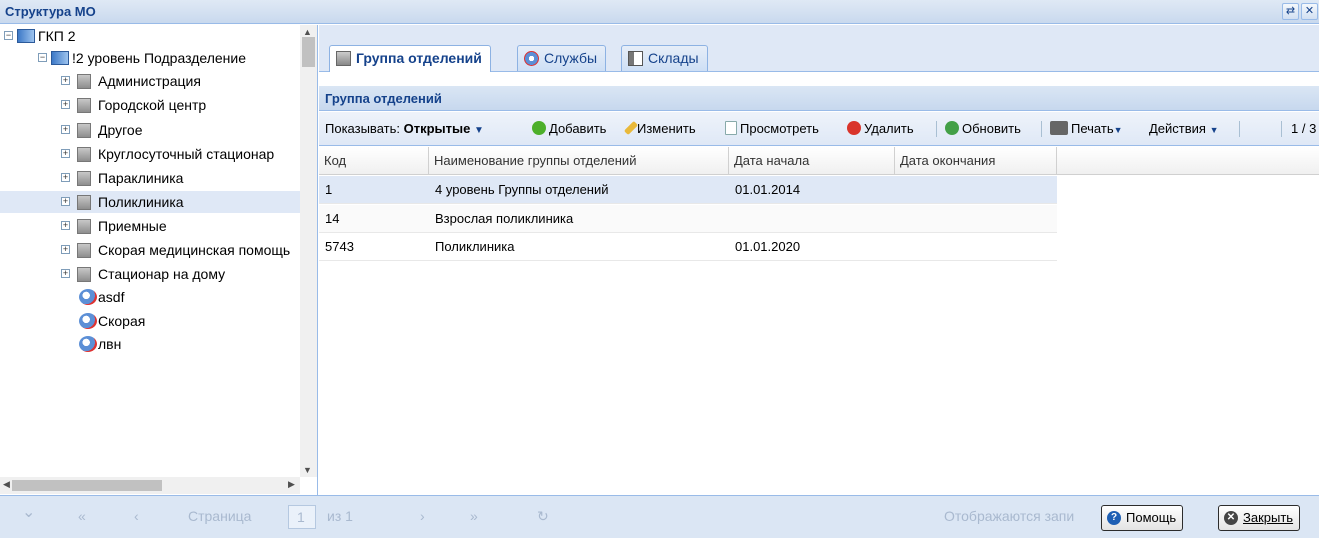 This screenshot has width=1319, height=538. What do you see at coordinates (374, 161) in the screenshot?
I see `column-header-code: Код` at bounding box center [374, 161].